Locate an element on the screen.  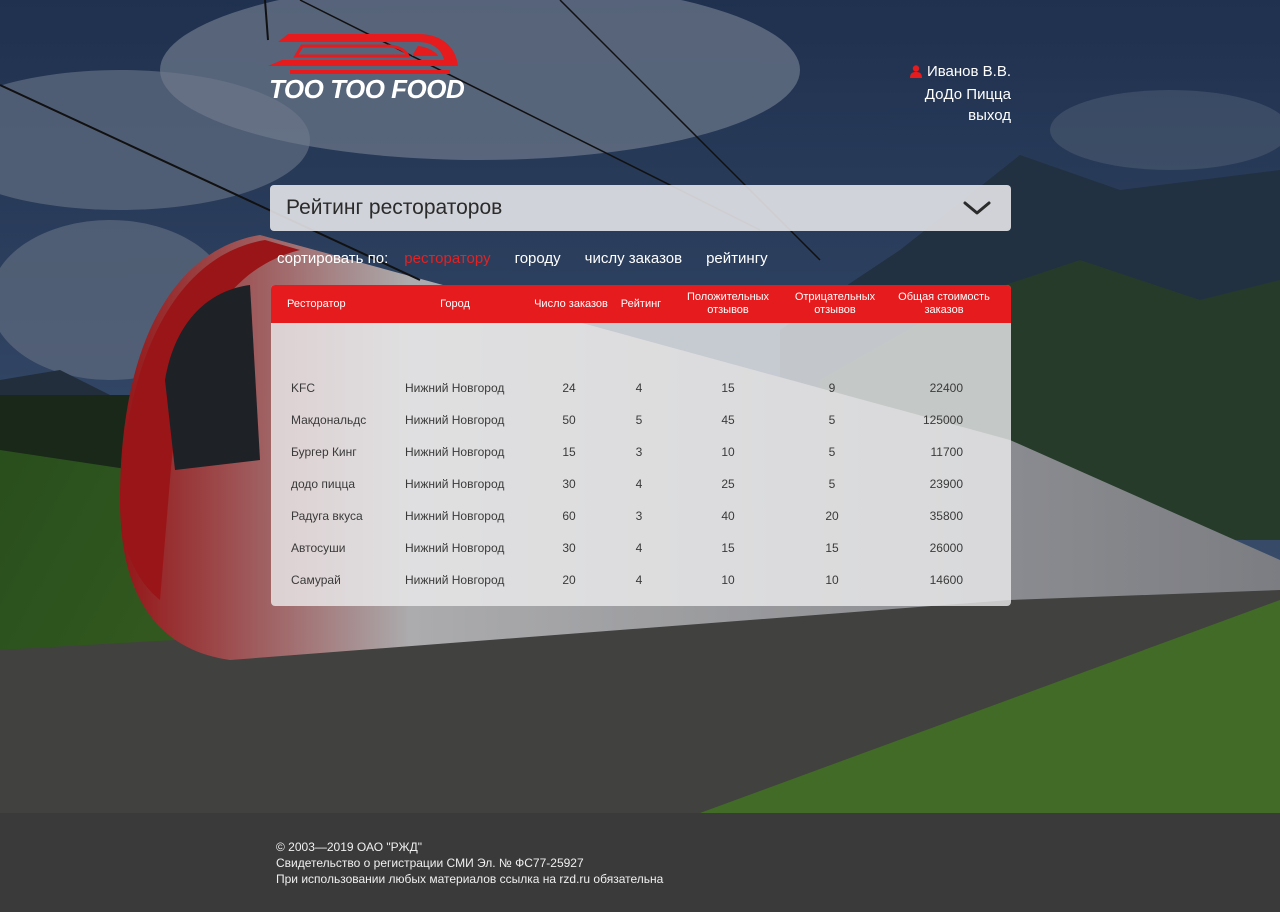
cell-restaurateur: Самурай is located at coordinates (316, 580).